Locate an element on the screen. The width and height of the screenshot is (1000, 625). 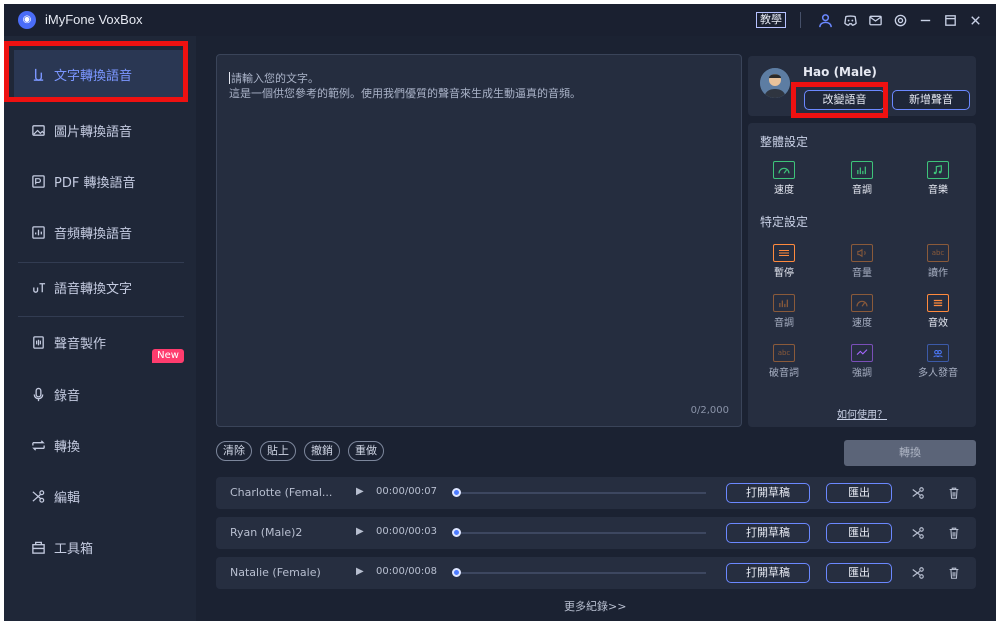
multi-speaker-setting: 多人發音 is located at coordinates (938, 361).